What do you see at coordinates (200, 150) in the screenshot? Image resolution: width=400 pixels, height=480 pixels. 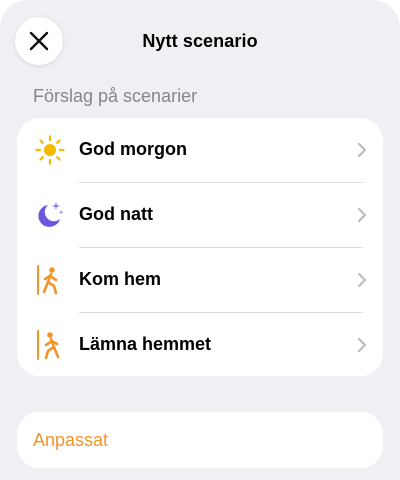 I see `list-item-good-morning: God morgon` at bounding box center [200, 150].